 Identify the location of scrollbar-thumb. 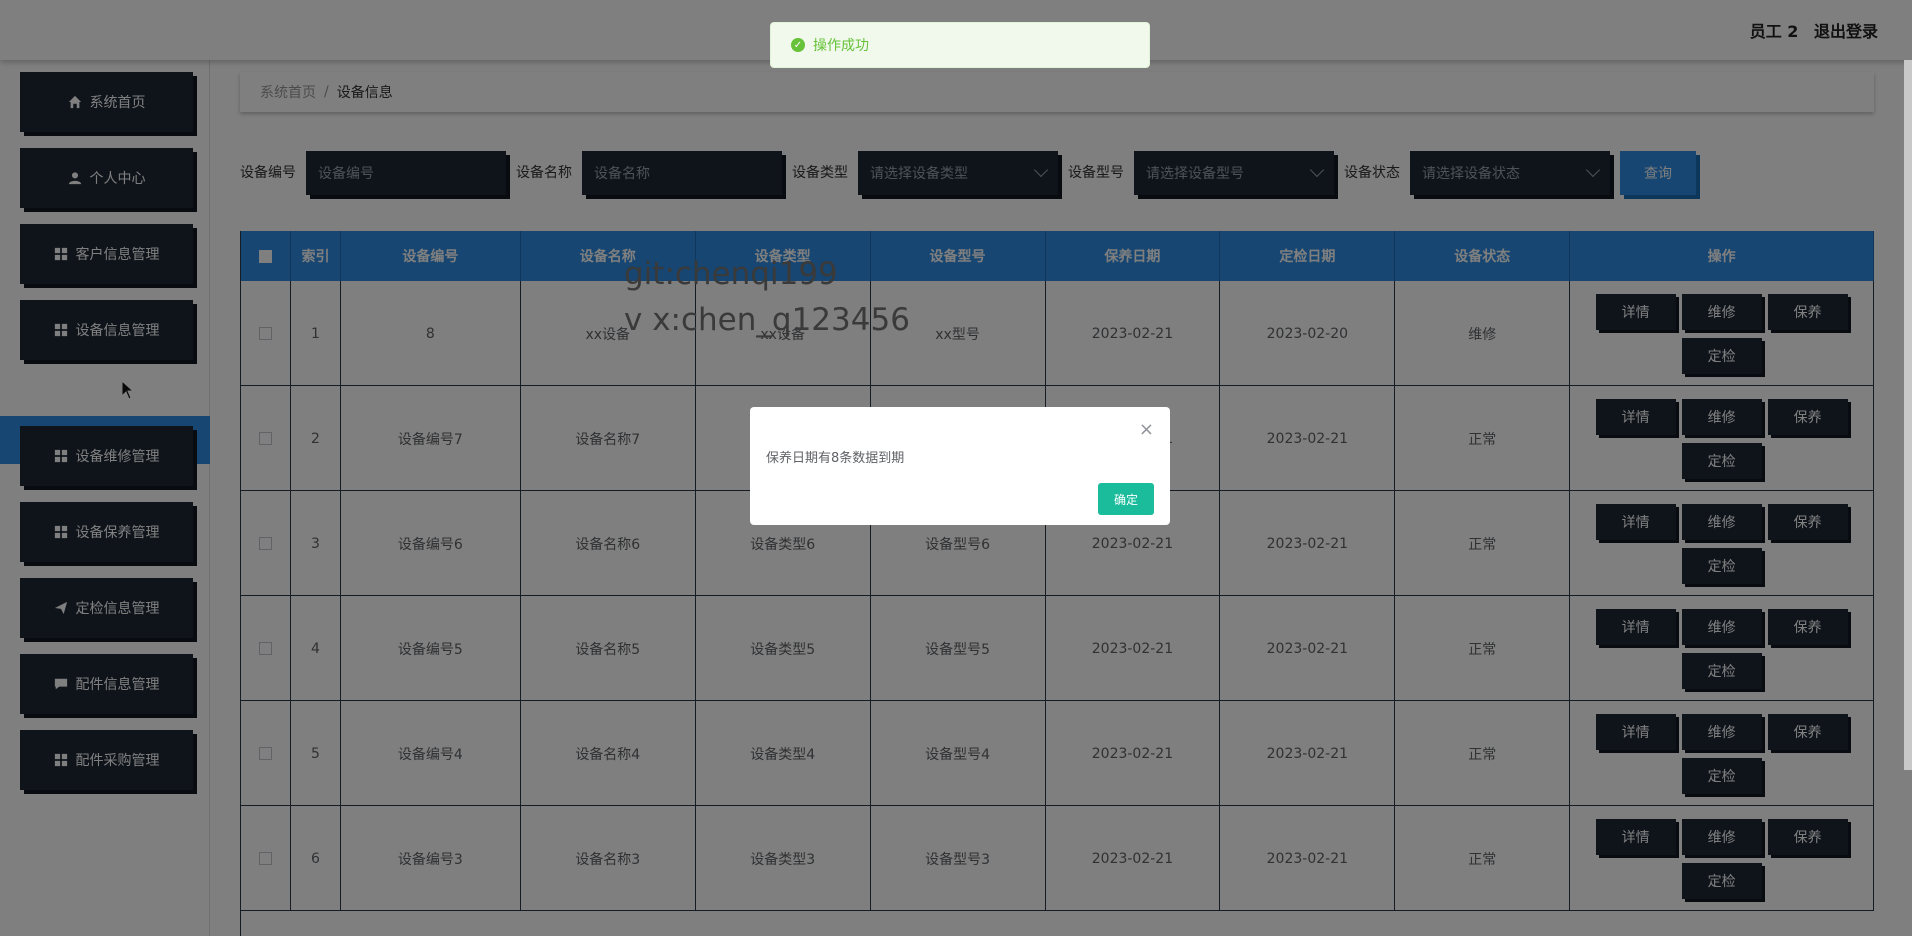
(1908, 415).